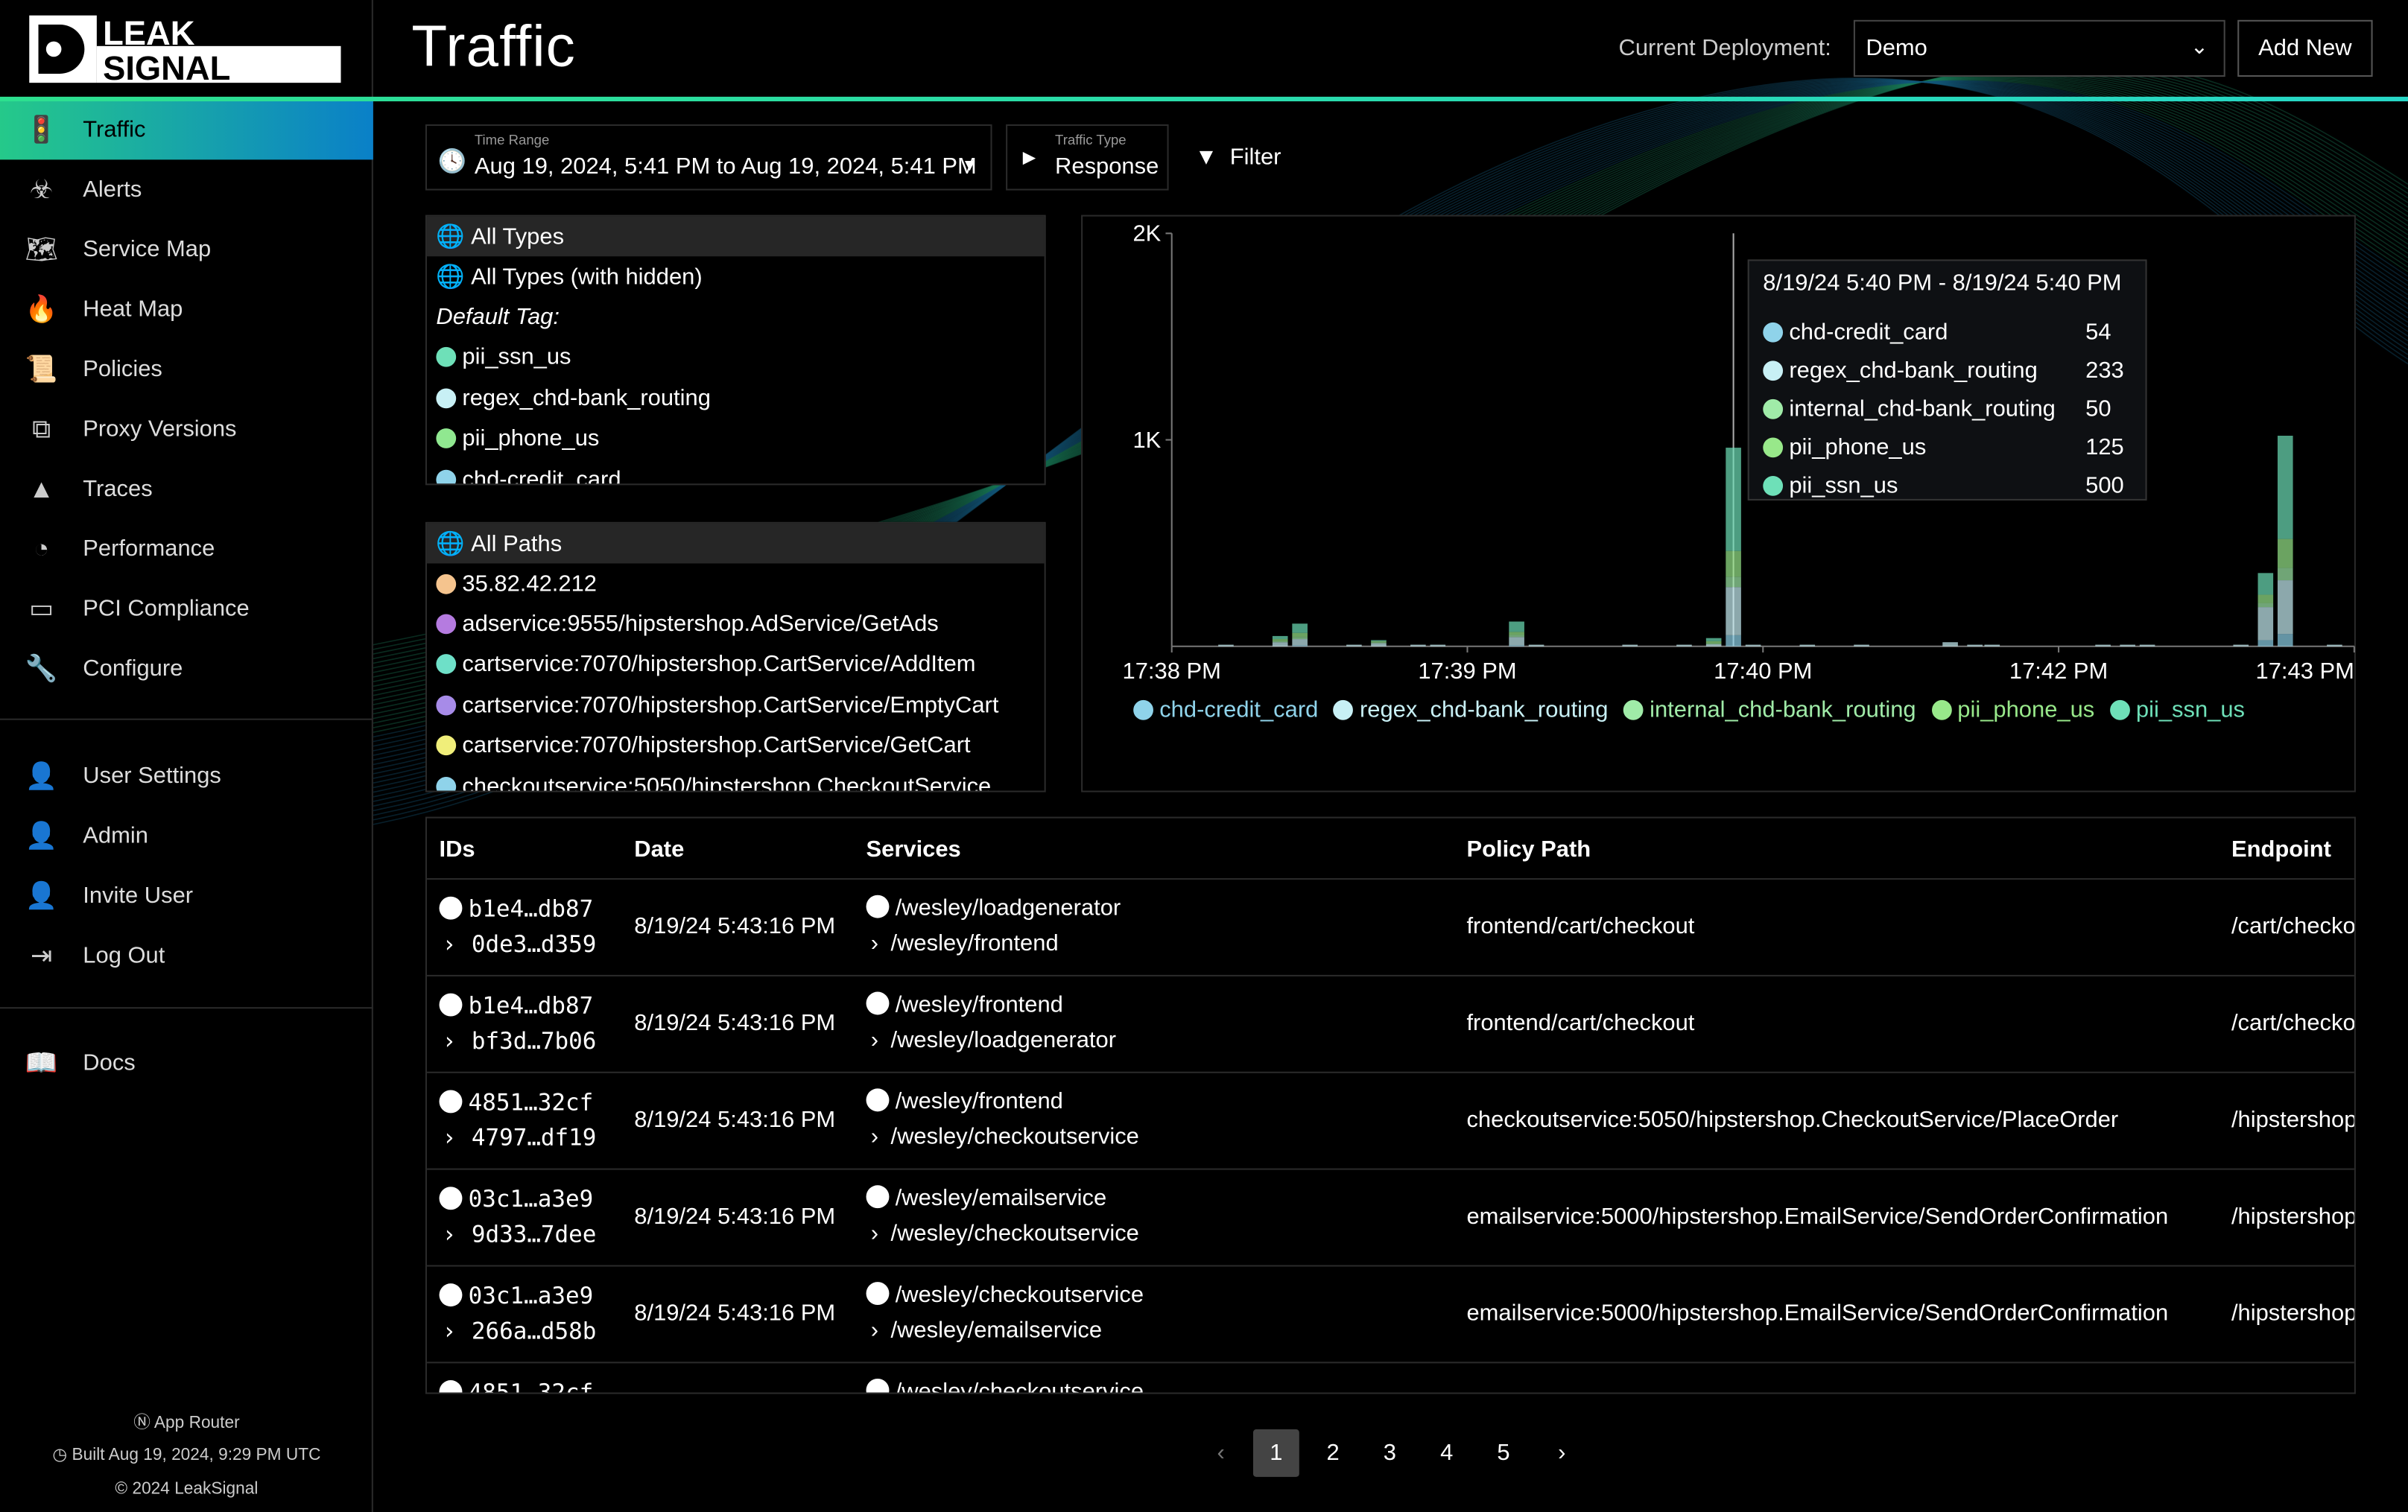  I want to click on add-new-button: Add New, so click(2305, 48).